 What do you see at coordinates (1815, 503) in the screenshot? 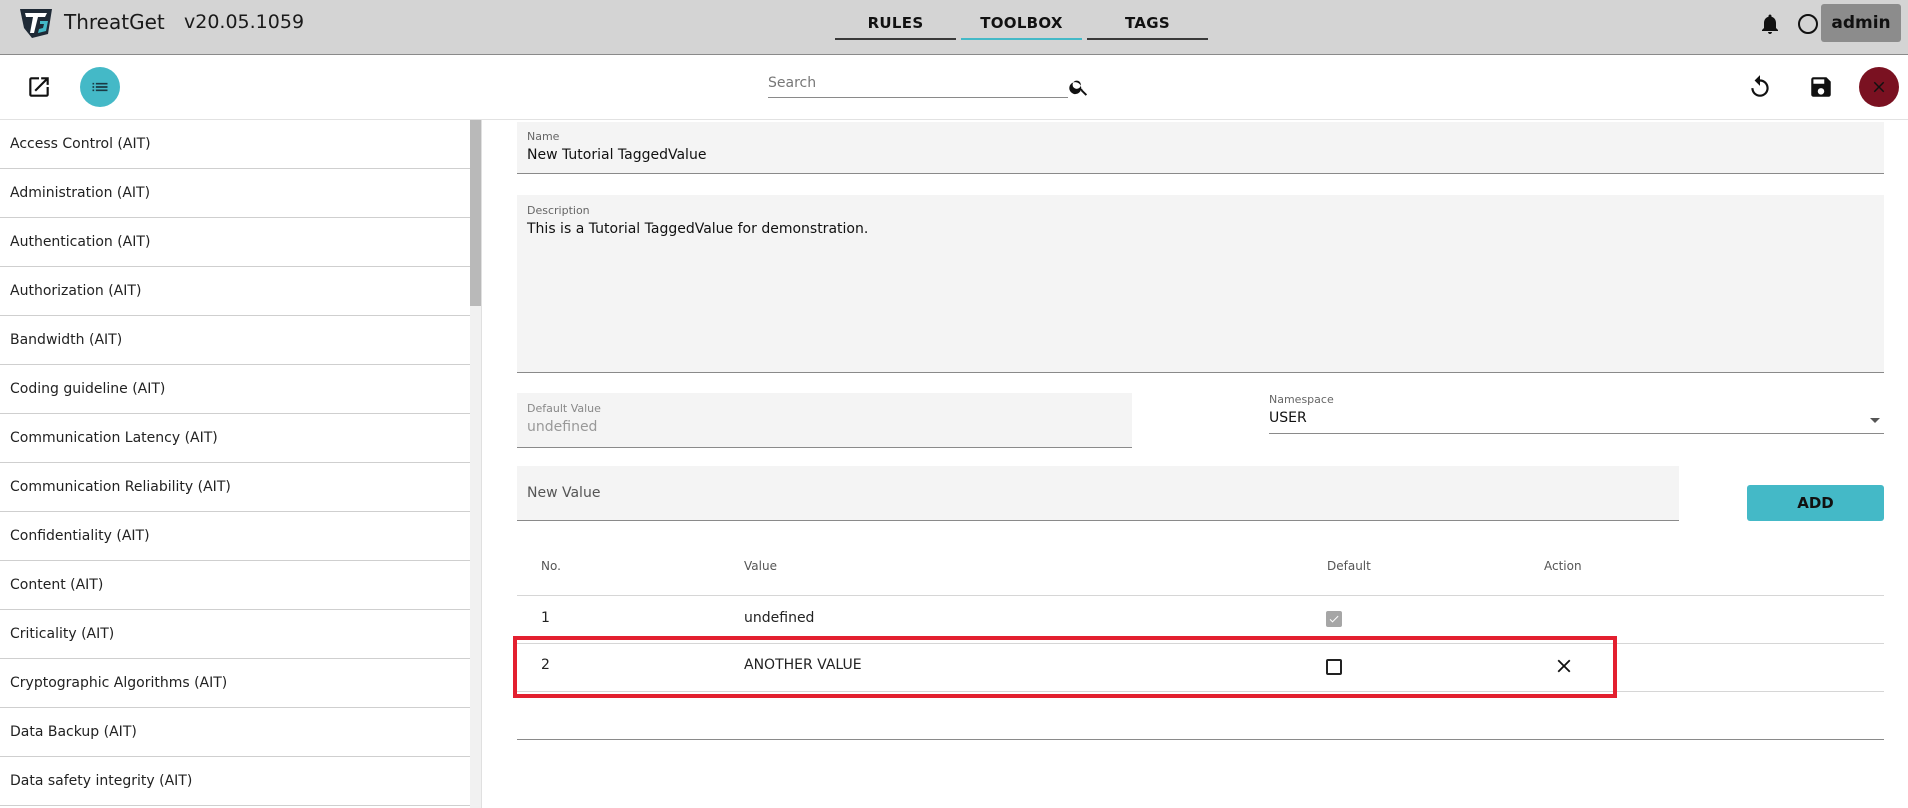
I see `add-value-button: ADD` at bounding box center [1815, 503].